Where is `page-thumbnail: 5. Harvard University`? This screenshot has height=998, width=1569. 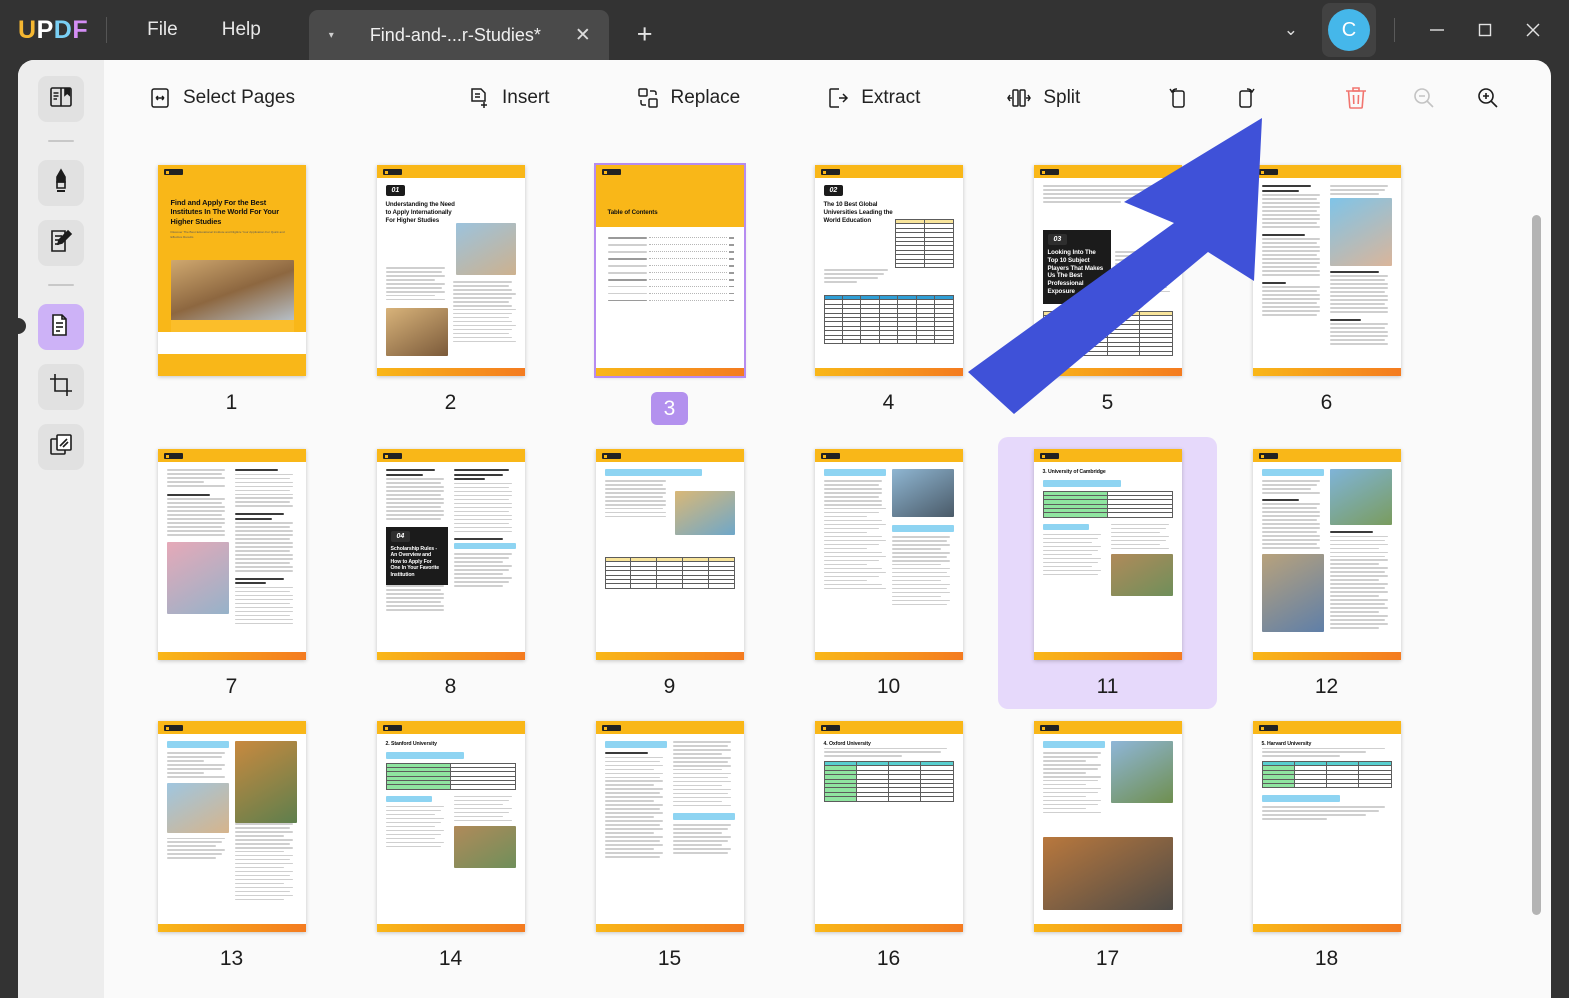 page-thumbnail: 5. Harvard University is located at coordinates (1326, 826).